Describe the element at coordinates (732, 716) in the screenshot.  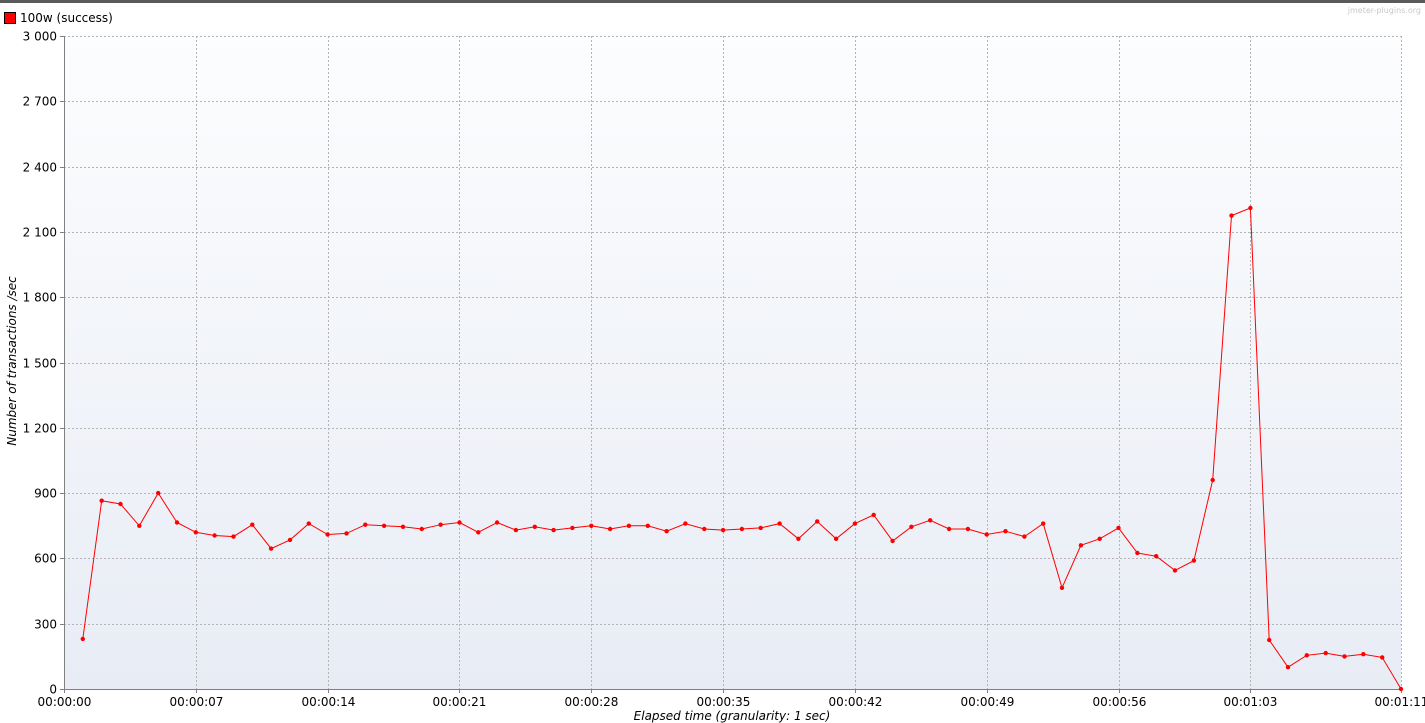
I see `x-axis-label: Elapsed time (granularity: 1 sec)` at that location.